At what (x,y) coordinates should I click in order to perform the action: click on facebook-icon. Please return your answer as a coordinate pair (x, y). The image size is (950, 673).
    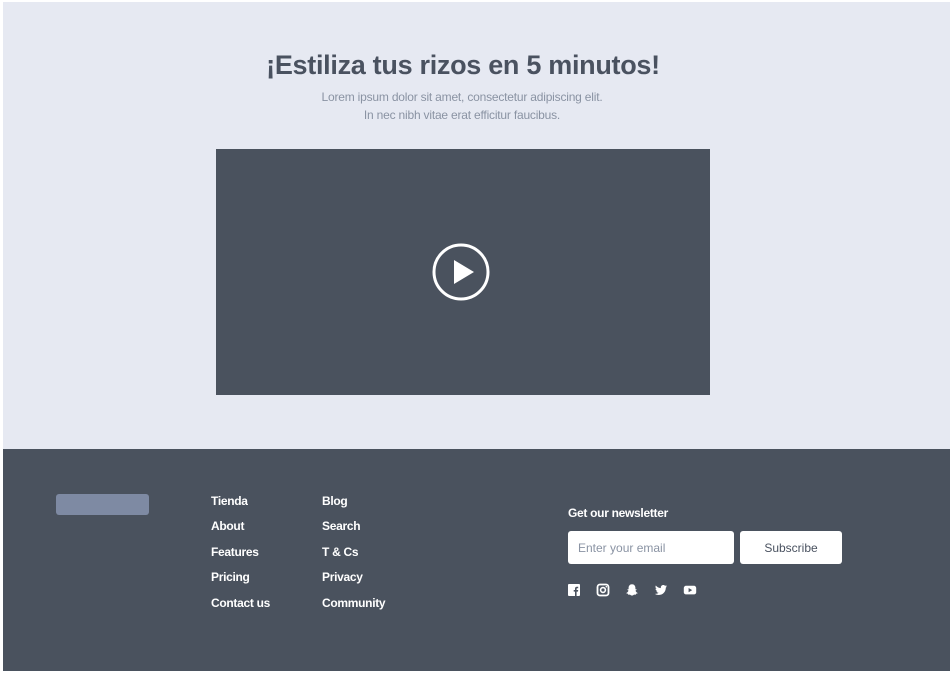
    Looking at the image, I should click on (574, 590).